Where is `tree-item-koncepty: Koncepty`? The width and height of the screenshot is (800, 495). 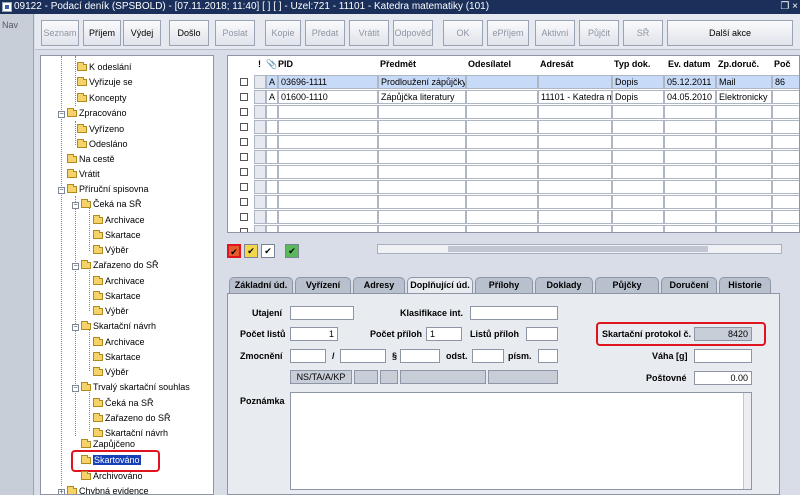 tree-item-koncepty: Koncepty is located at coordinates (102, 98).